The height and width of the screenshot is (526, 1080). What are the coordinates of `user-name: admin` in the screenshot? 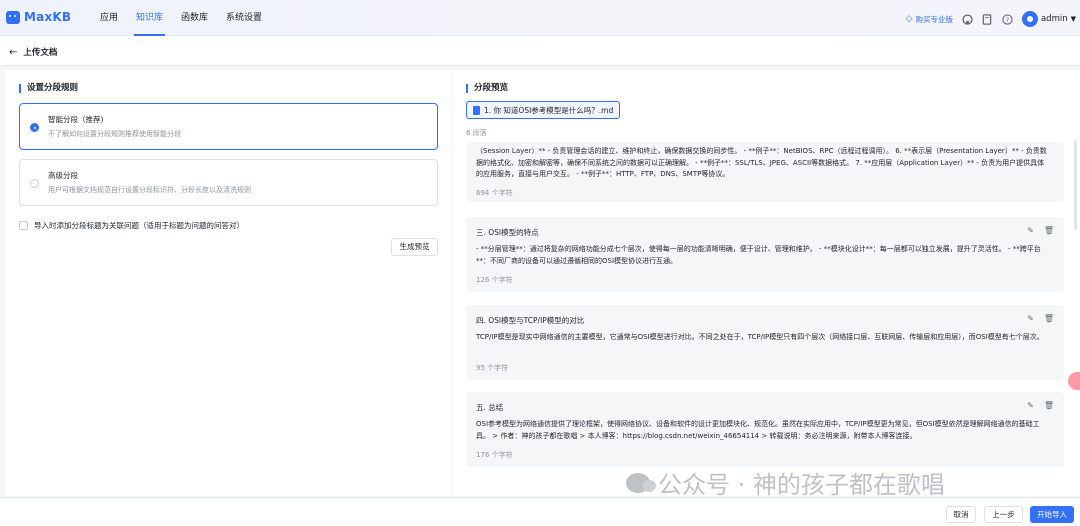 It's located at (1054, 19).